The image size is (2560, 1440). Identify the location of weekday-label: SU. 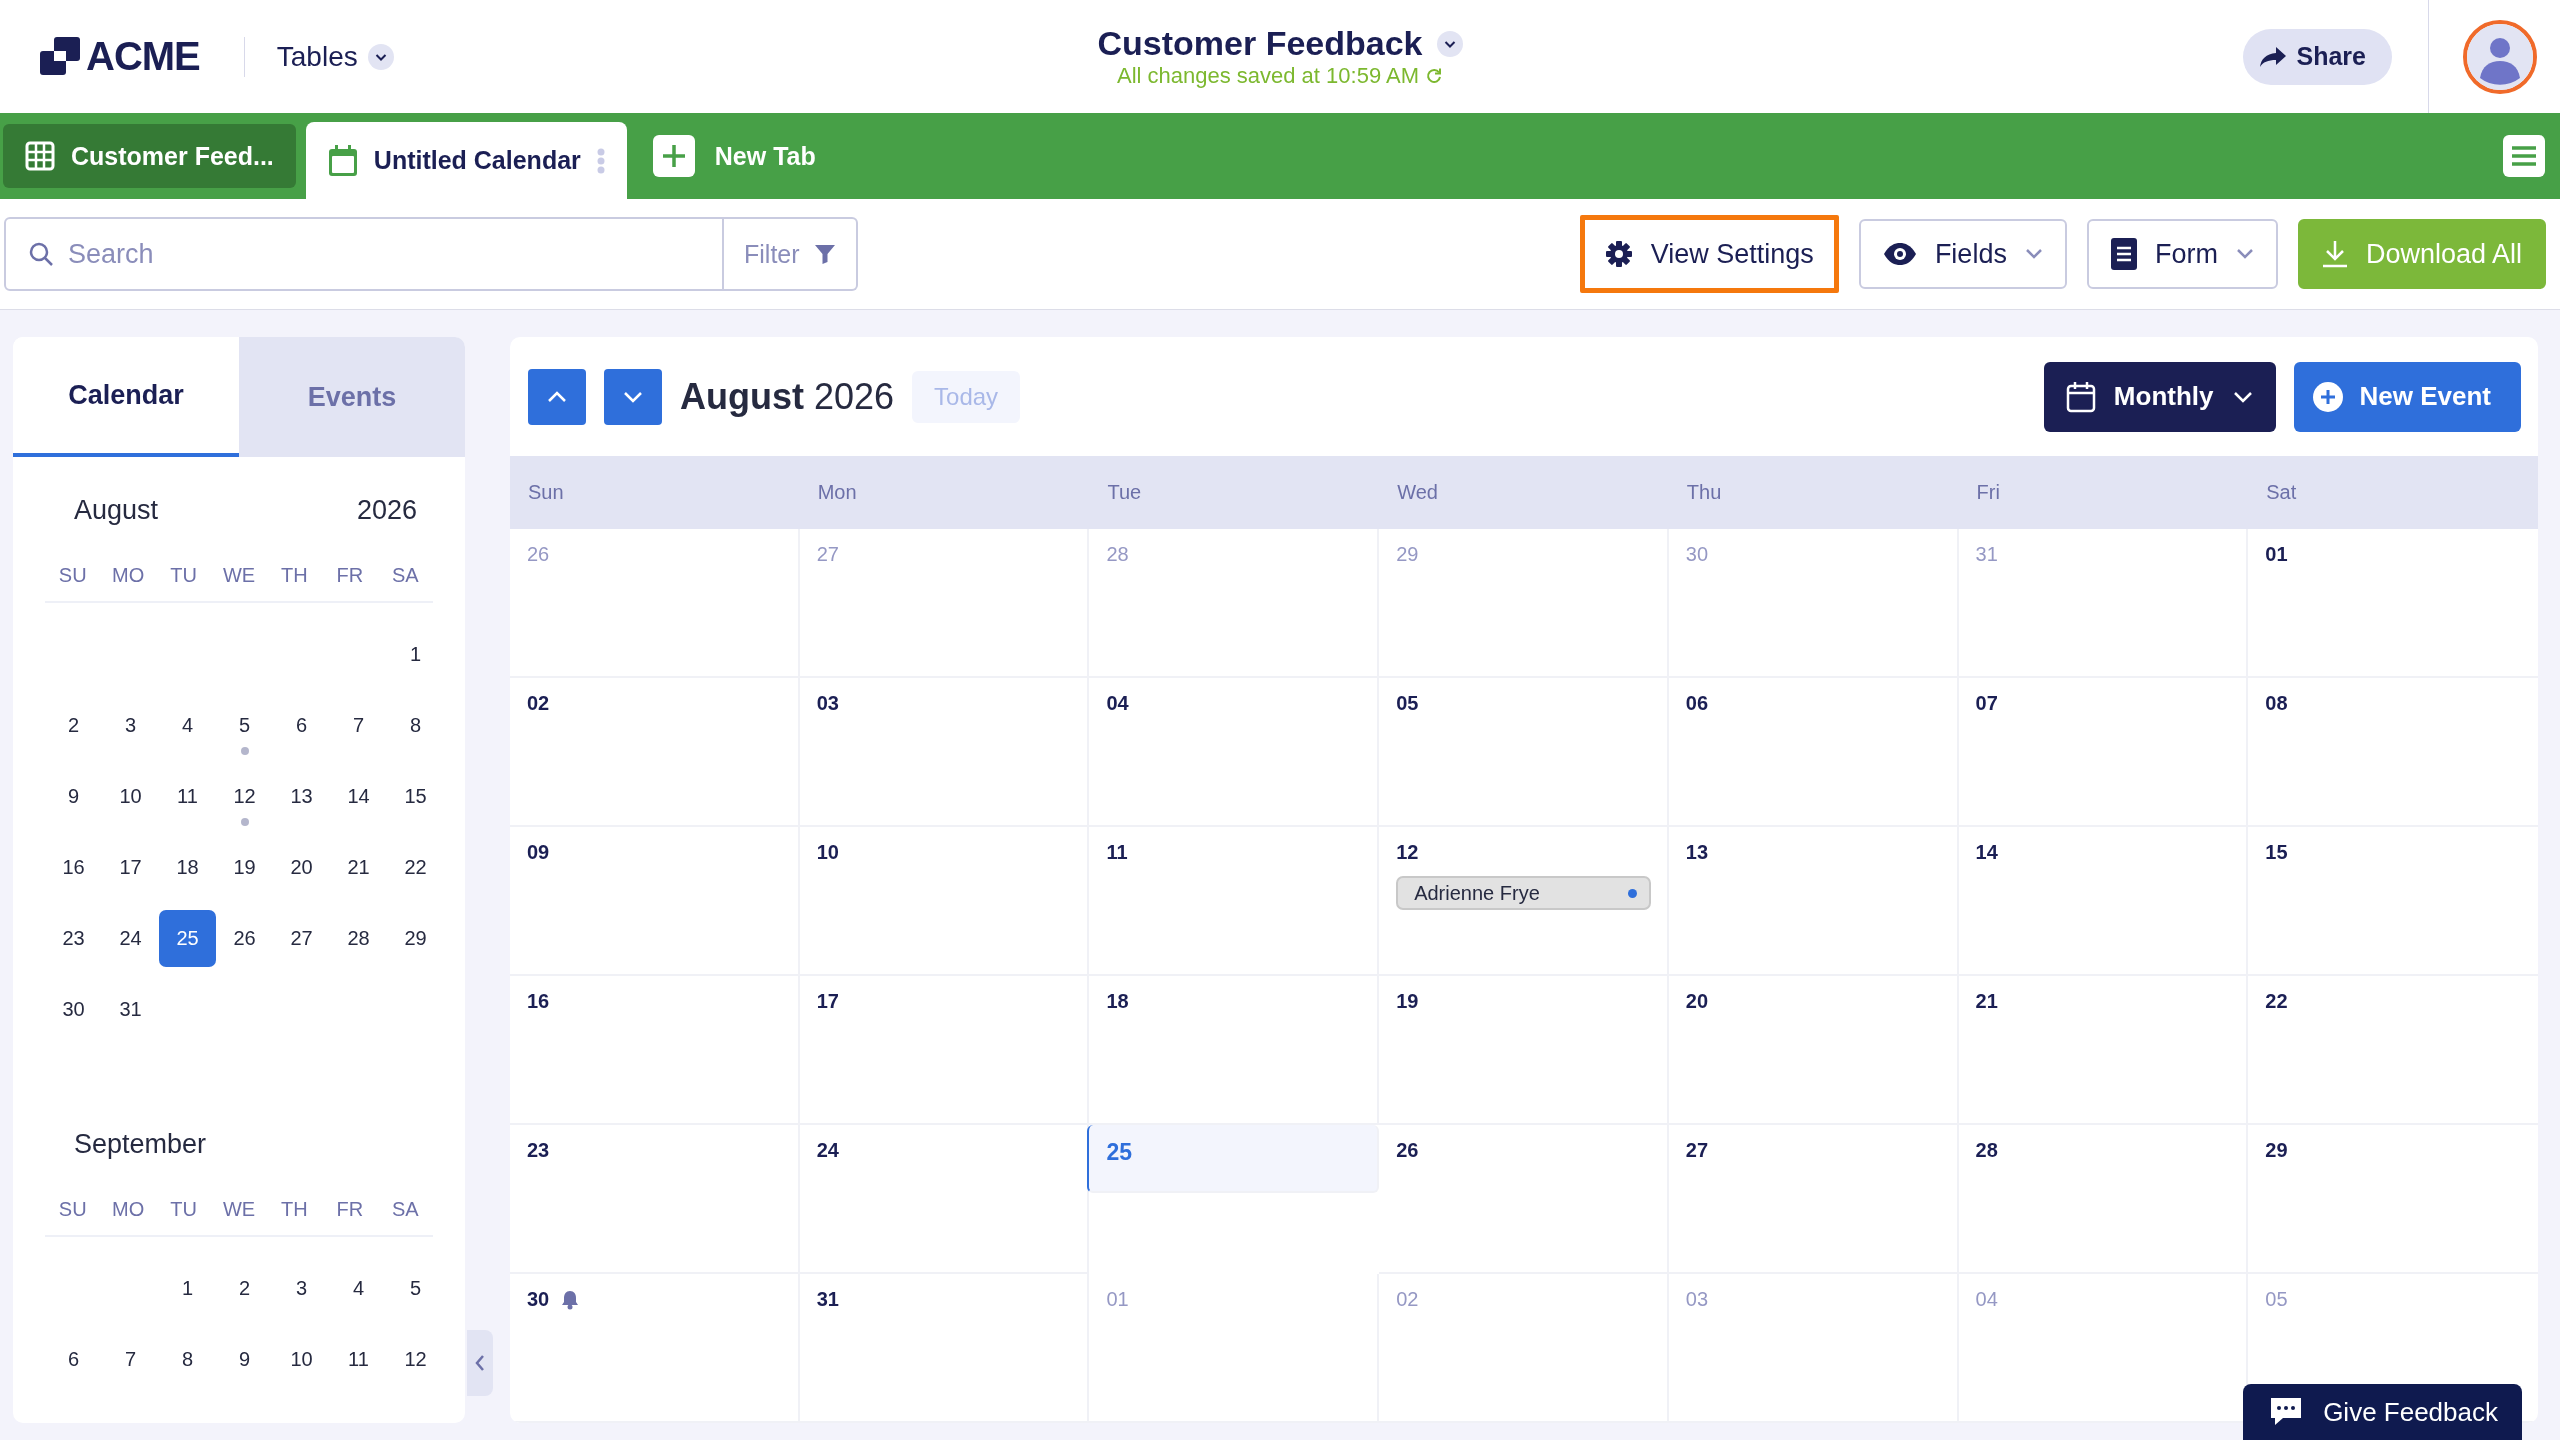
(72, 575).